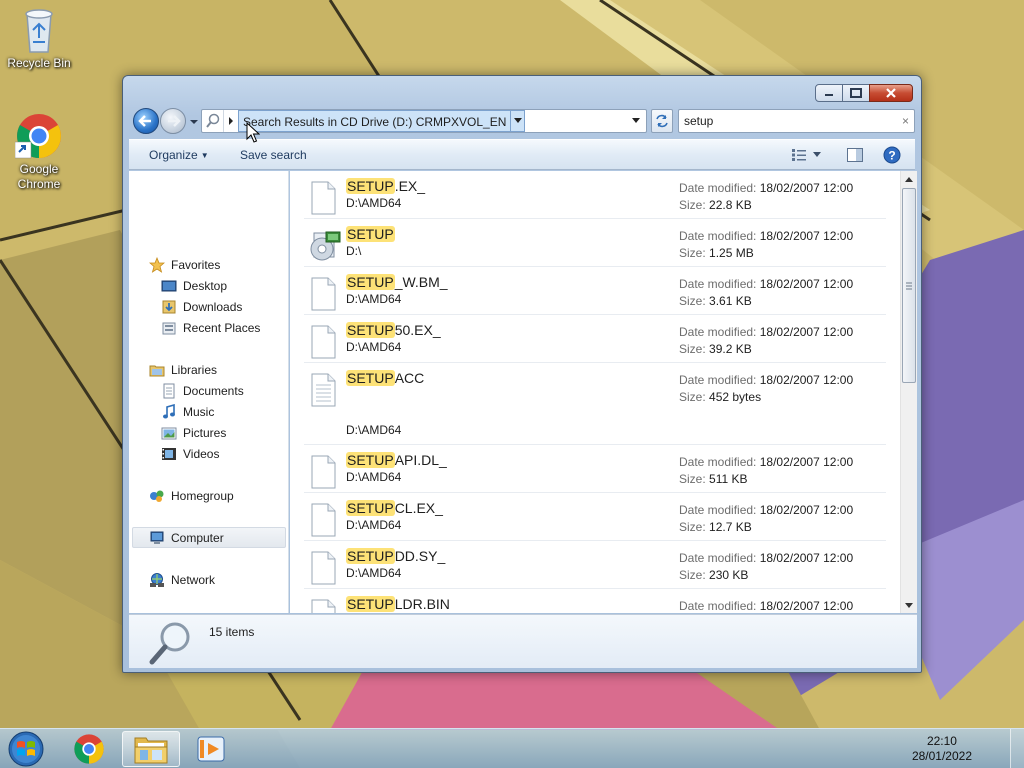  I want to click on file-name-rest: CL.EX_, so click(418, 508).